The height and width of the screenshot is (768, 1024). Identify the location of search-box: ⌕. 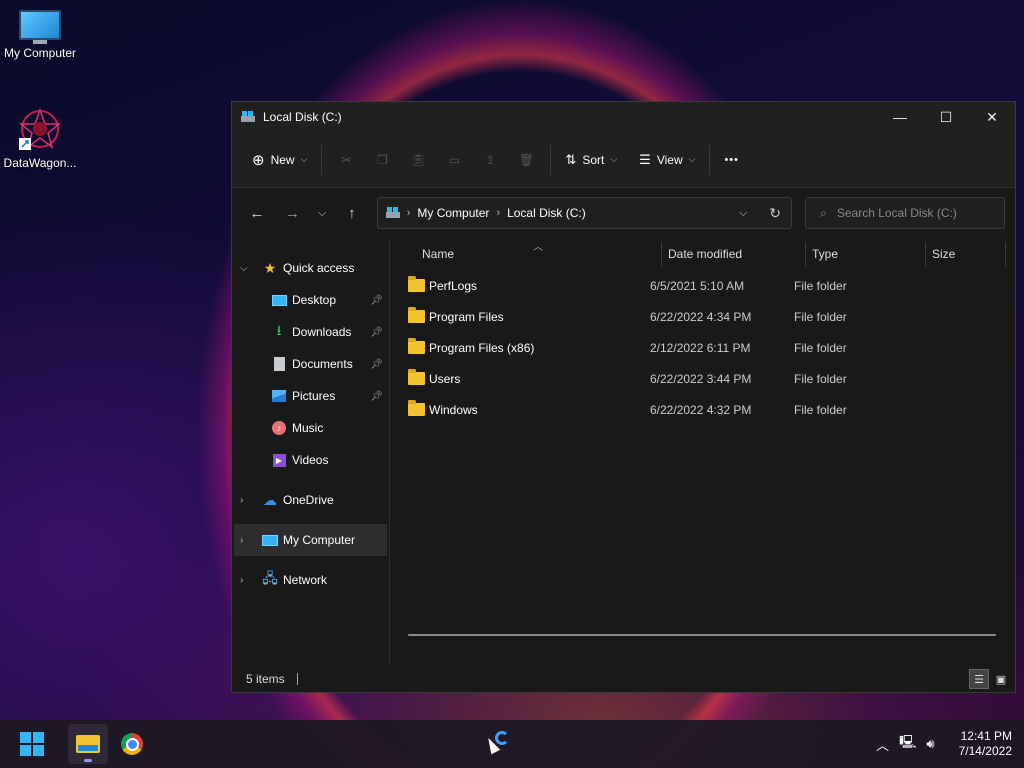
(905, 213).